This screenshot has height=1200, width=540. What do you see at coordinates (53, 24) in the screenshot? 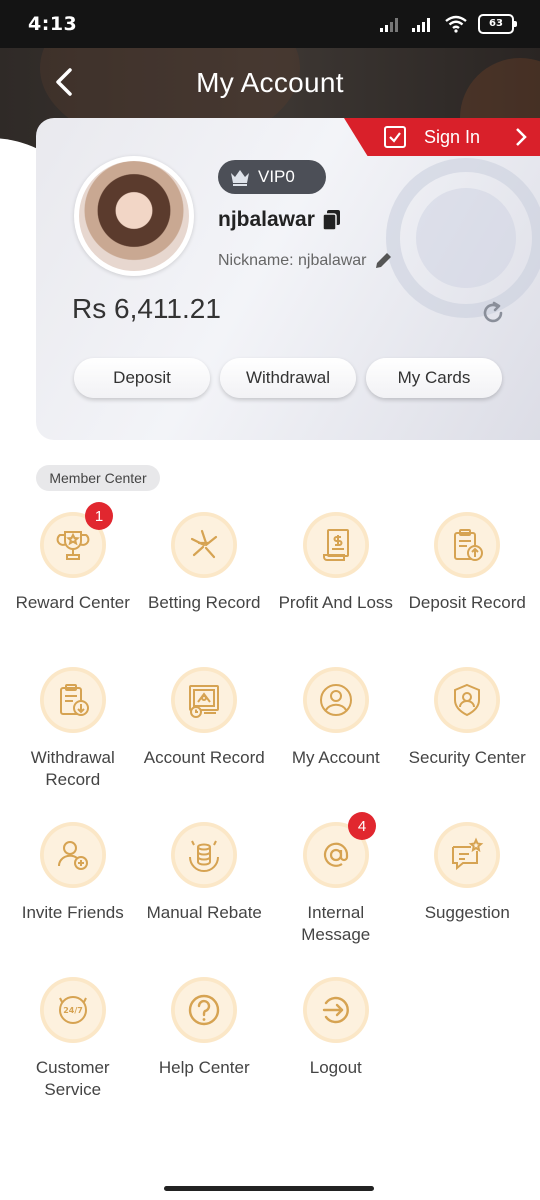
I see `status-time: 4:13` at bounding box center [53, 24].